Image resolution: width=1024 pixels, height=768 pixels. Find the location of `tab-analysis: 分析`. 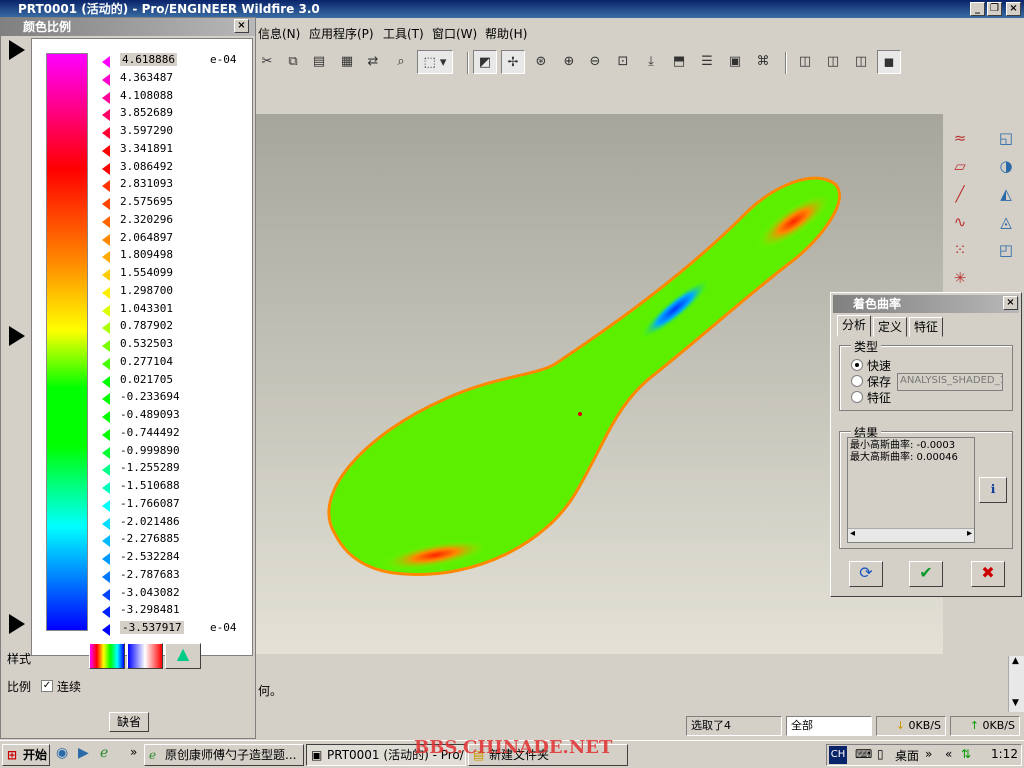

tab-analysis: 分析 is located at coordinates (854, 326).